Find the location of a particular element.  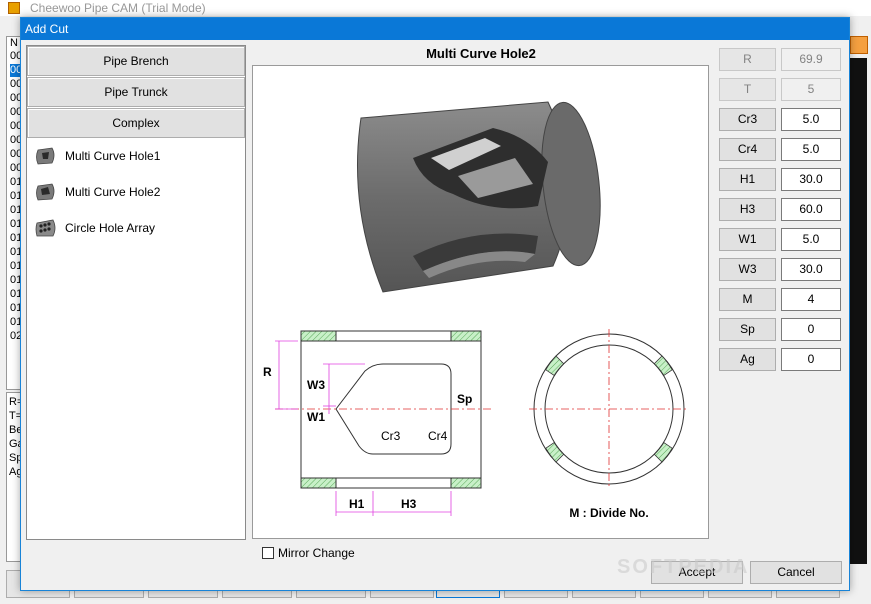

dialog-title: Add Cut is located at coordinates (47, 29).